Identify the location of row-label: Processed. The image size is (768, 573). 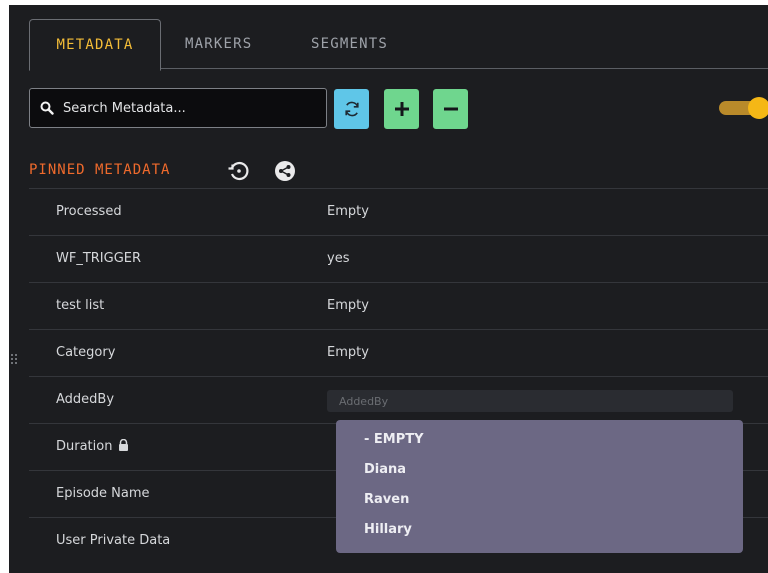
(89, 211).